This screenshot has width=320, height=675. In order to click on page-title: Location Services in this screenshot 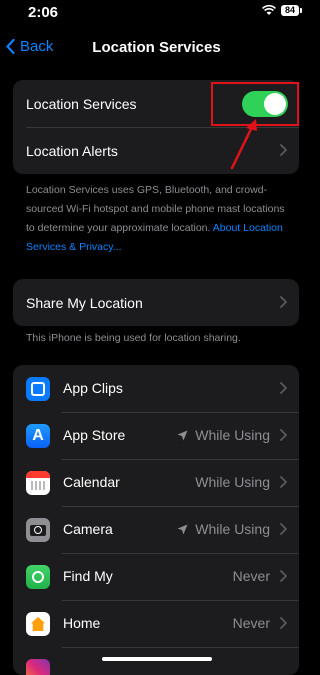, I will do `click(156, 47)`.